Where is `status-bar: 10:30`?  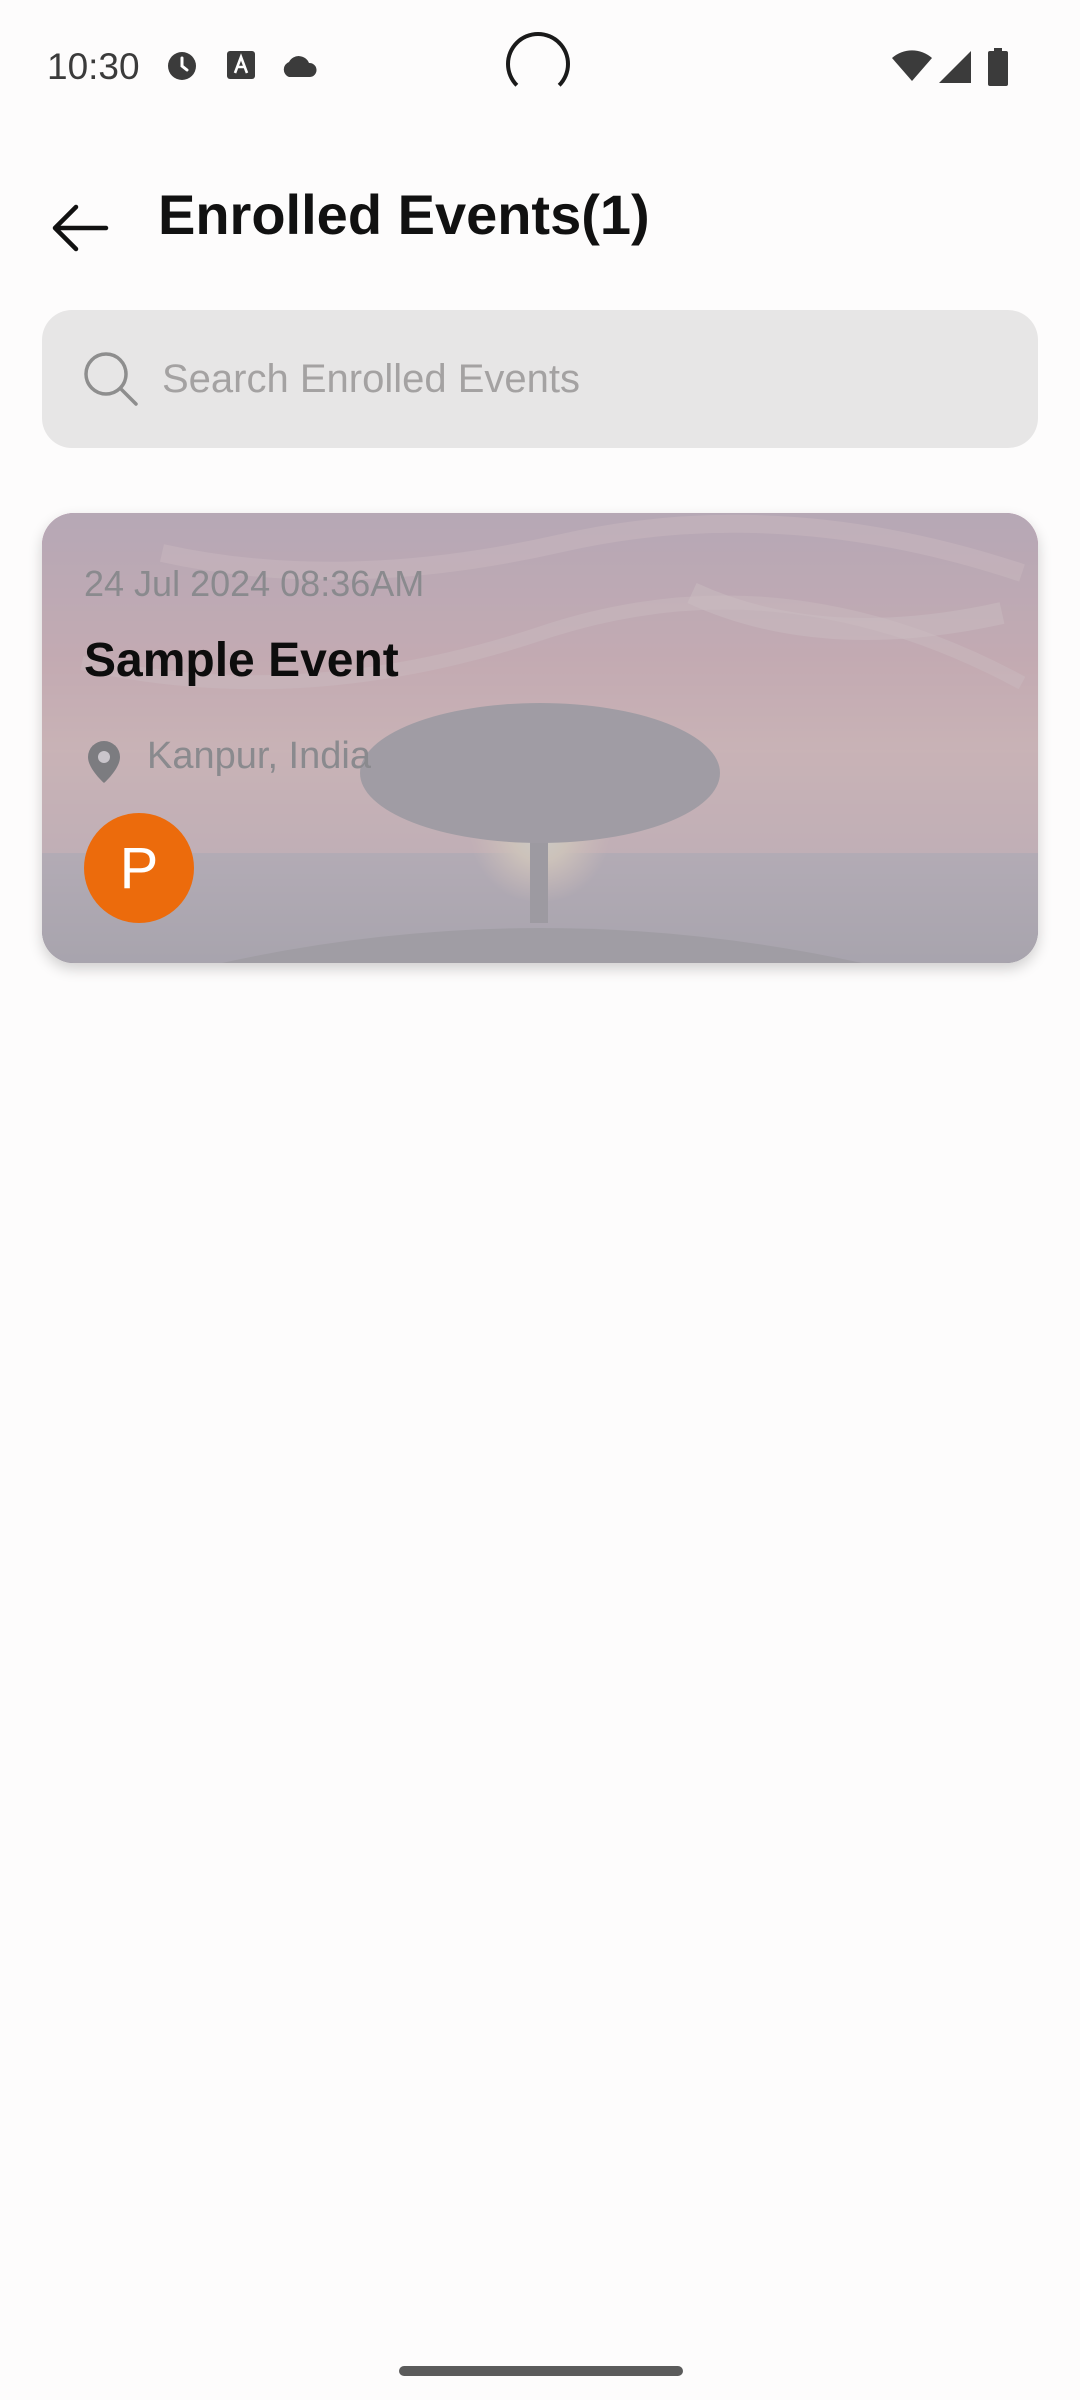
status-bar: 10:30 is located at coordinates (540, 65).